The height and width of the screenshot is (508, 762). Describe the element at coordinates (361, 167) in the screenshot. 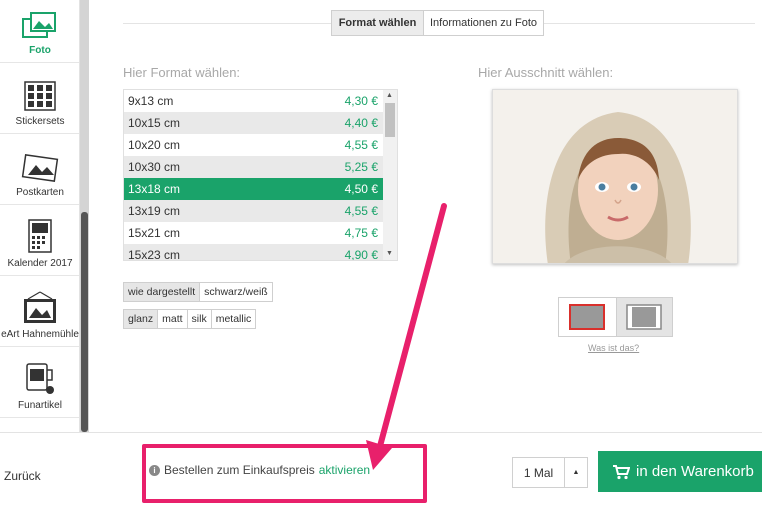

I see `format-price: 5,25 €` at that location.